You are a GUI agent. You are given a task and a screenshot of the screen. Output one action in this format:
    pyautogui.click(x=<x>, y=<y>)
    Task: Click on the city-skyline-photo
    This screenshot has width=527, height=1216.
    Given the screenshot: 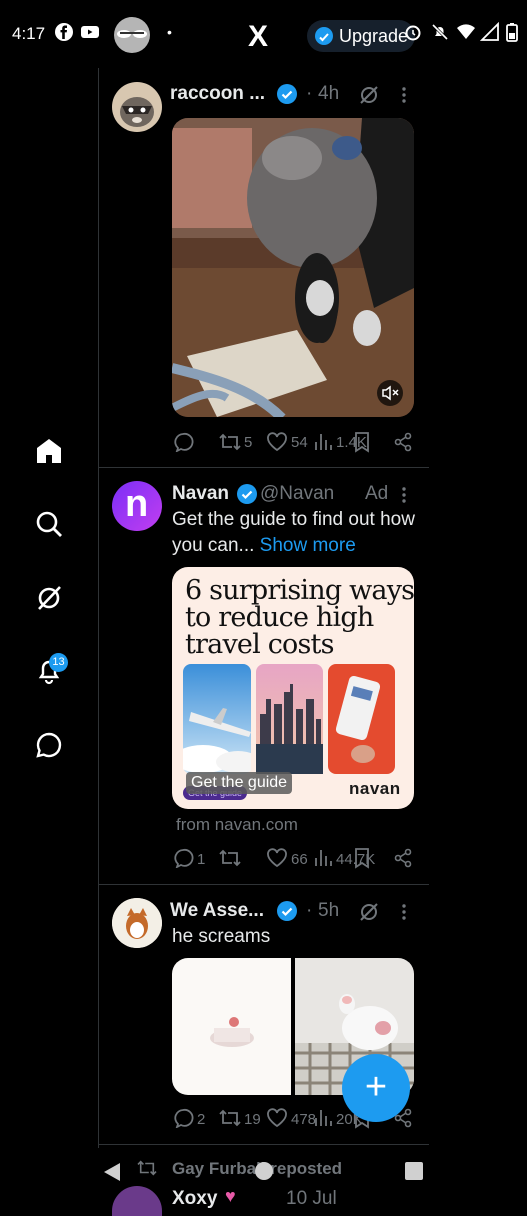 What is the action you would take?
    pyautogui.click(x=289, y=719)
    